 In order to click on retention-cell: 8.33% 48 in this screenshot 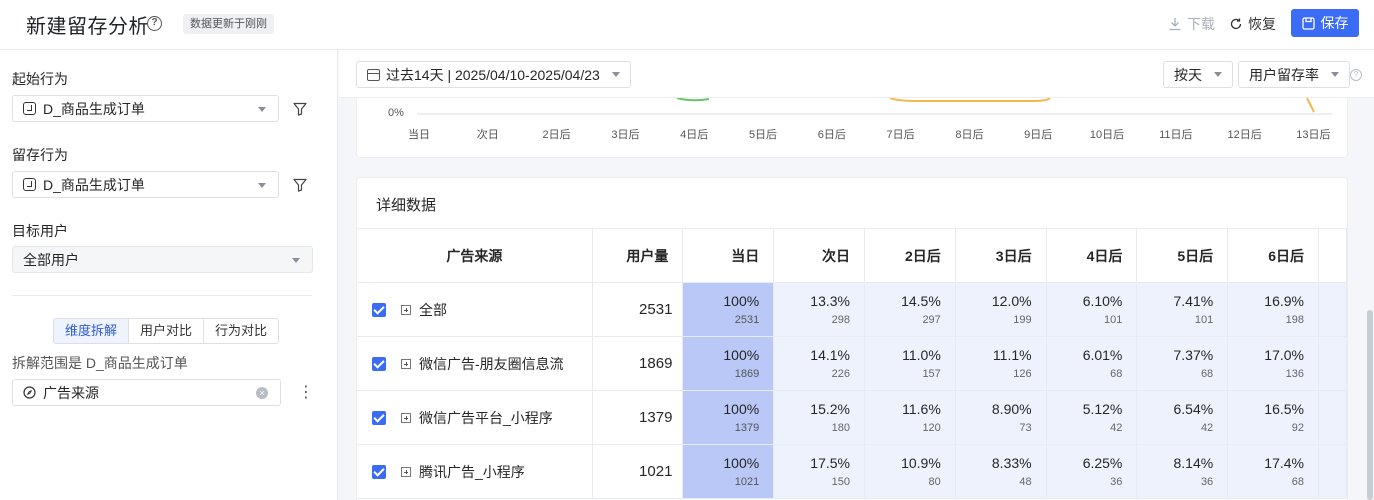, I will do `click(1001, 471)`.